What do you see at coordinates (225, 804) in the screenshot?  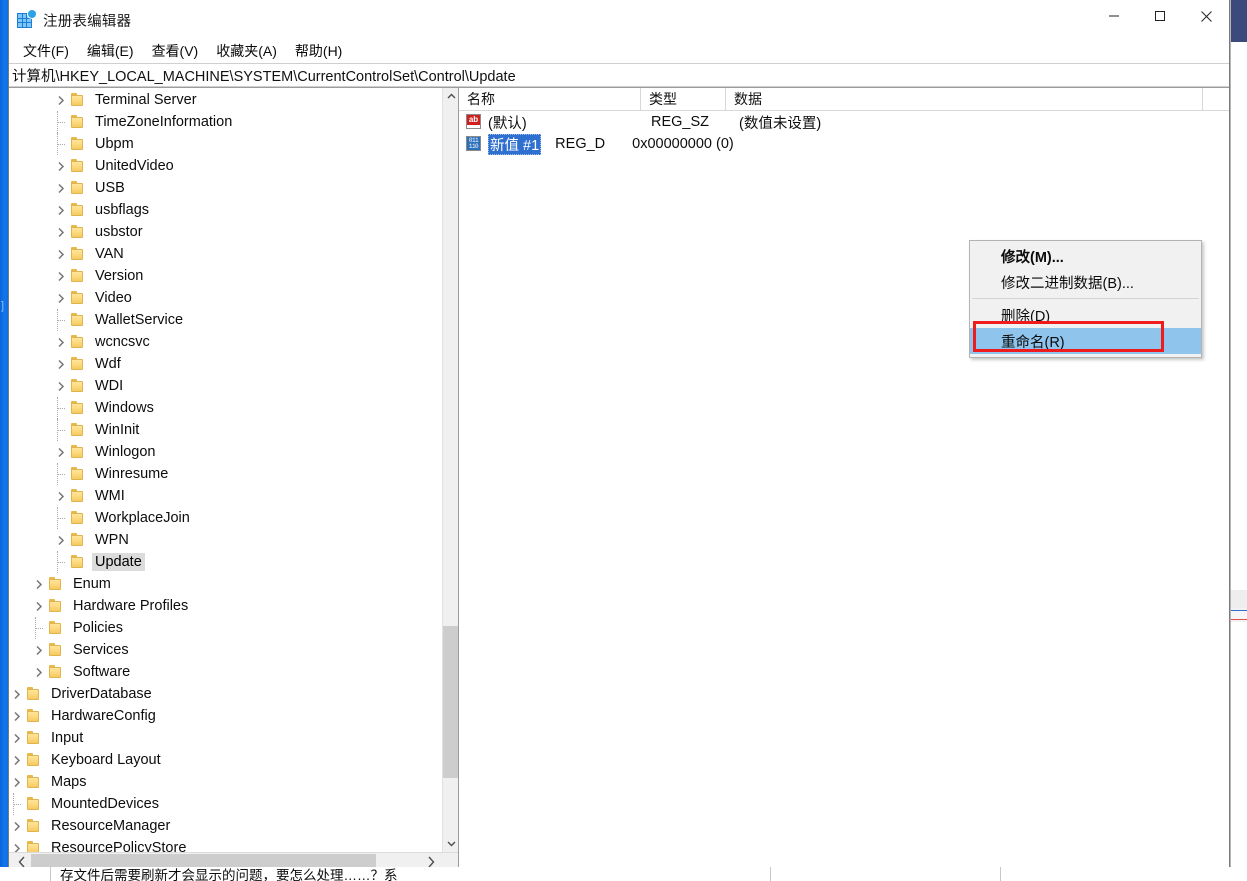 I see `tree-item-mounteddevices: MountedDevices` at bounding box center [225, 804].